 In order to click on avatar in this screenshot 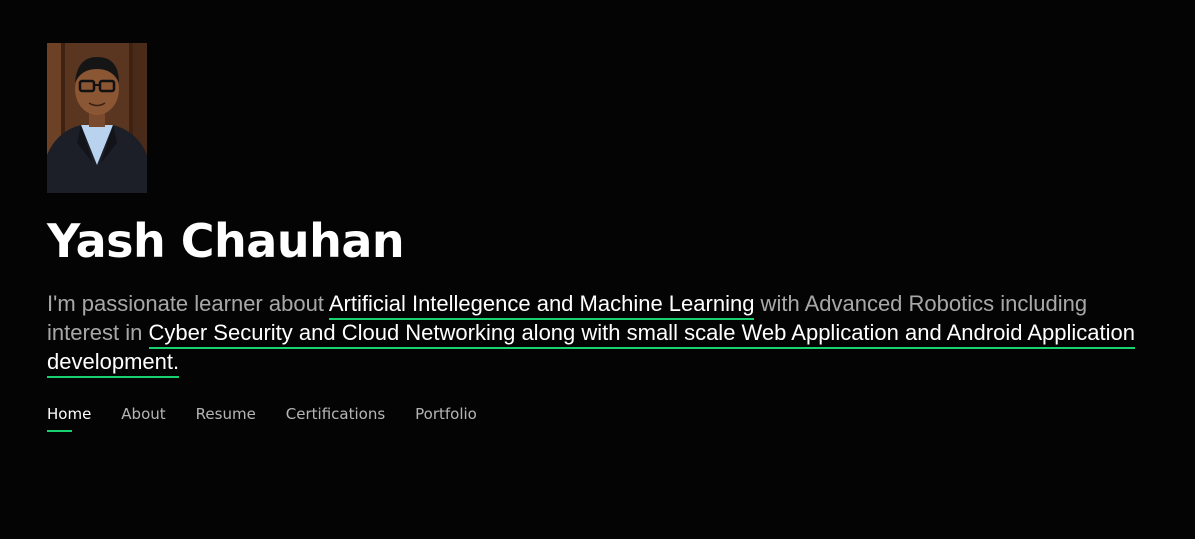, I will do `click(97, 118)`.